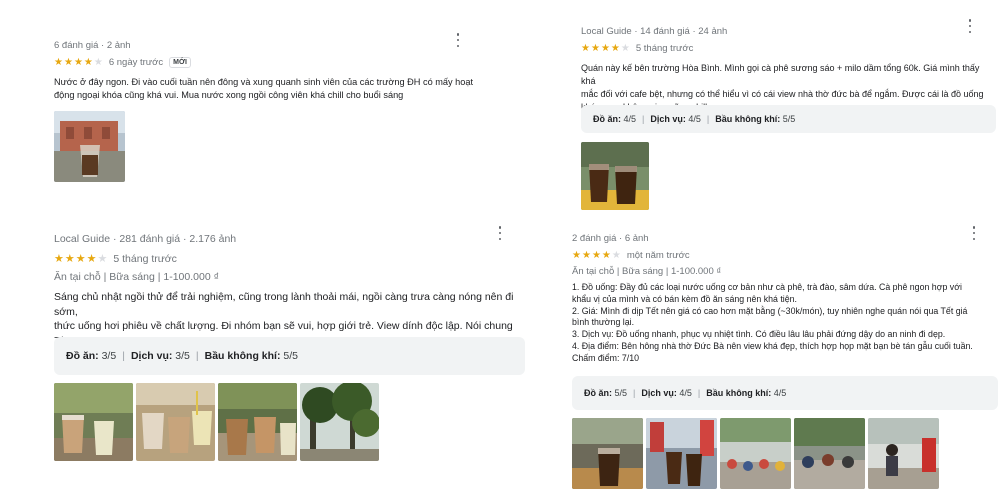 The height and width of the screenshot is (500, 1000). I want to click on food-rating: 4/5, so click(630, 119).